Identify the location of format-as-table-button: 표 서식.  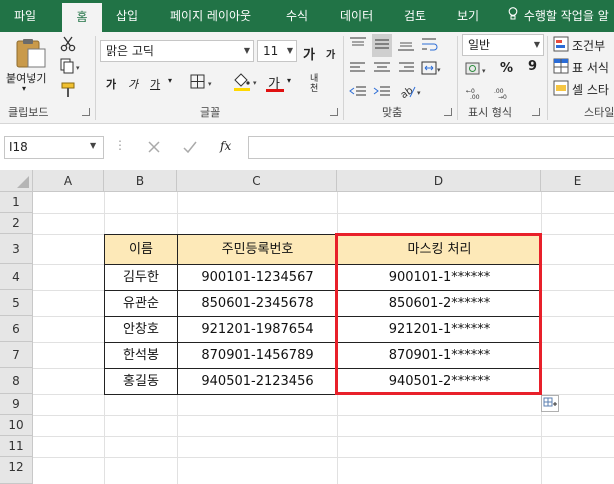
(590, 67).